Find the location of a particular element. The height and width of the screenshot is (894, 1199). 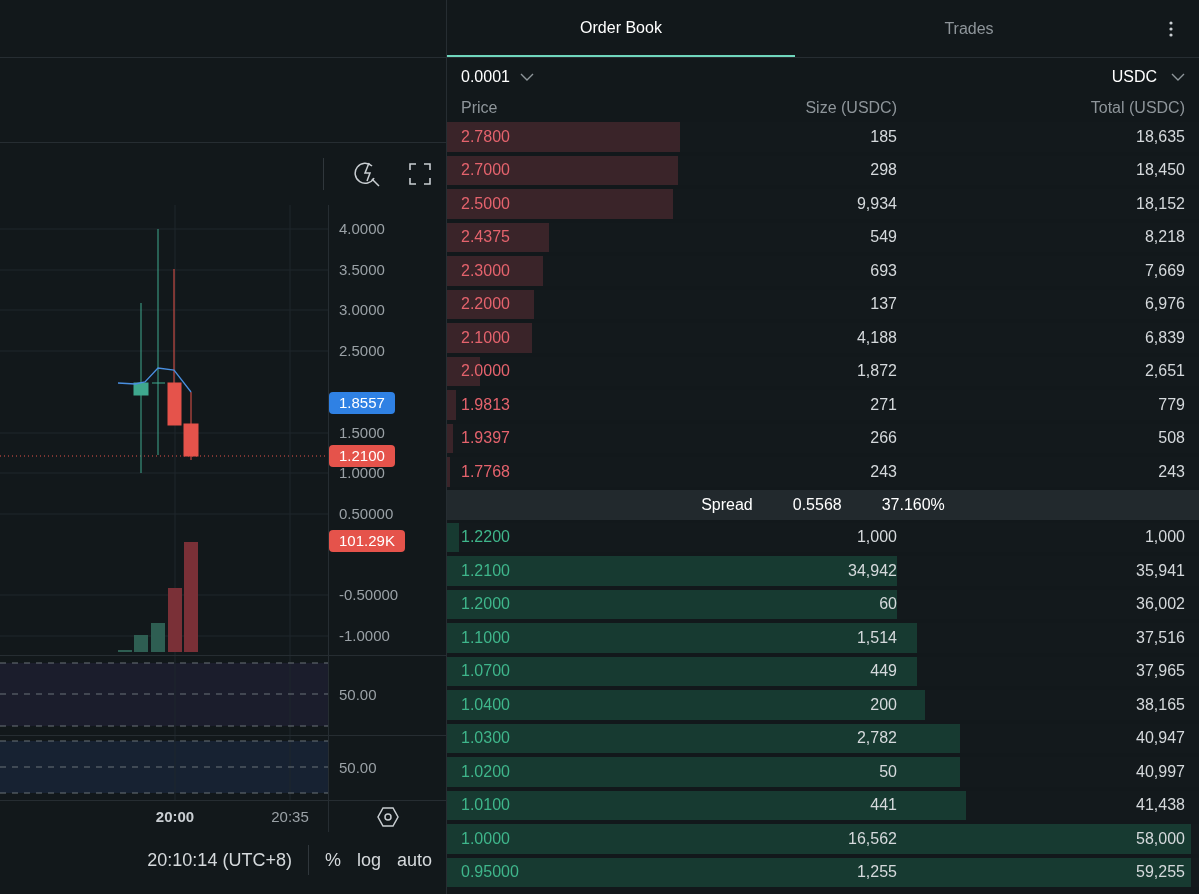

size-cell-text: 137 is located at coordinates (883, 304).